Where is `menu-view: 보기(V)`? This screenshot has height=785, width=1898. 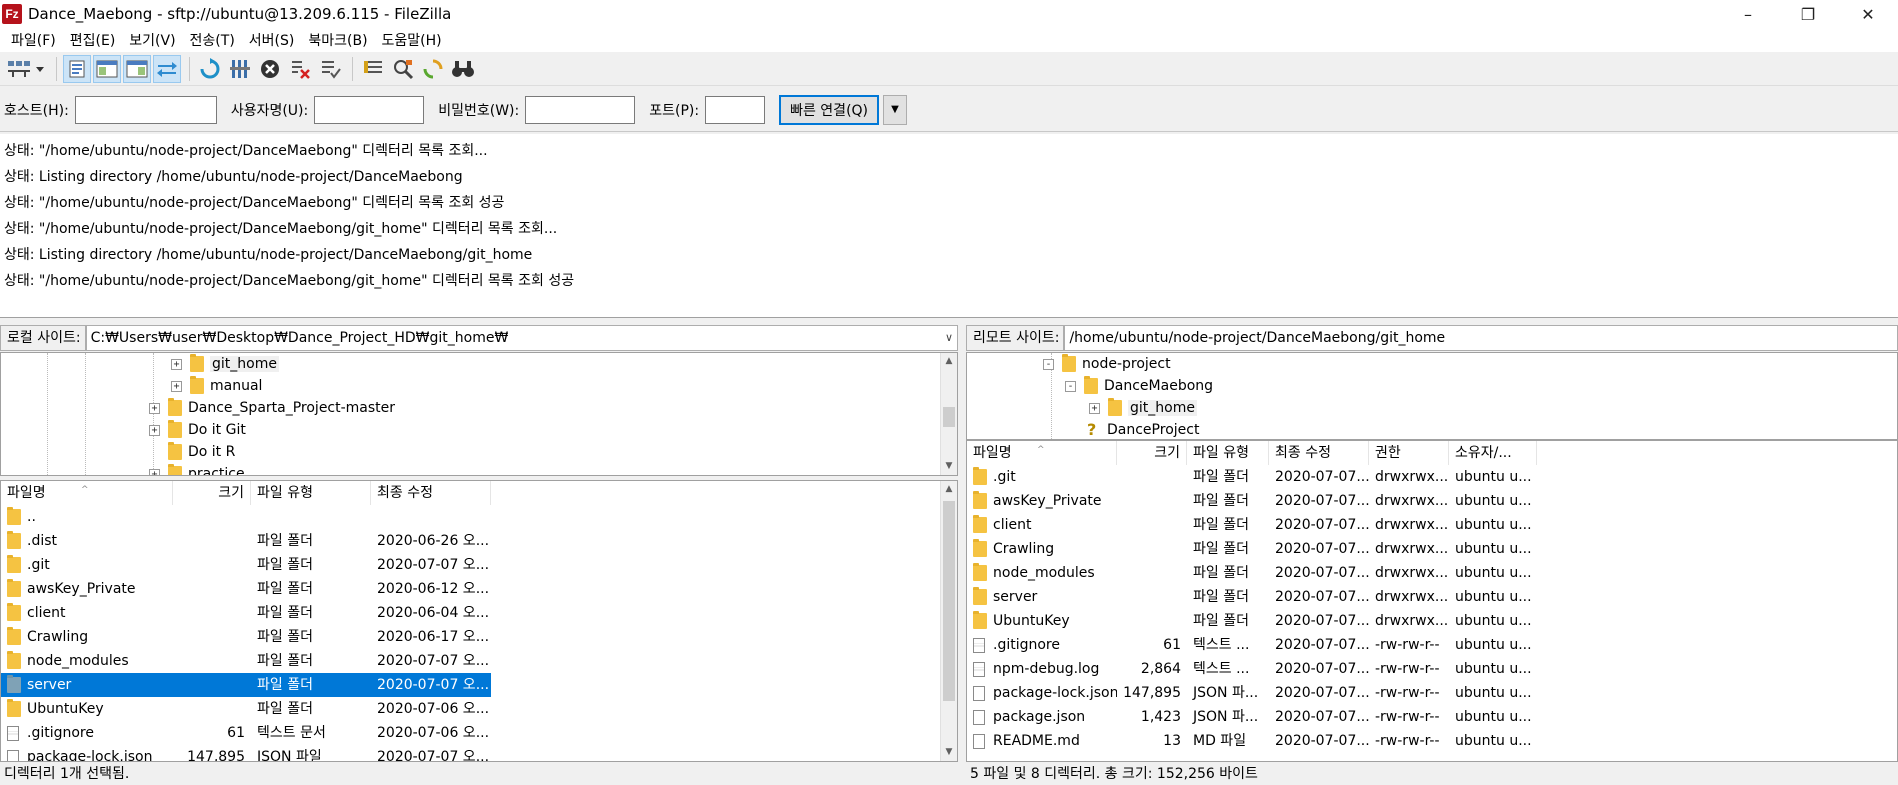
menu-view: 보기(V) is located at coordinates (152, 40).